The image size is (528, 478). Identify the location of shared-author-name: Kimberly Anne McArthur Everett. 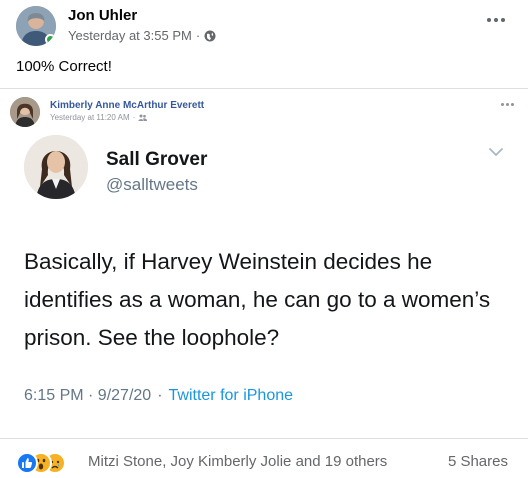
(127, 105).